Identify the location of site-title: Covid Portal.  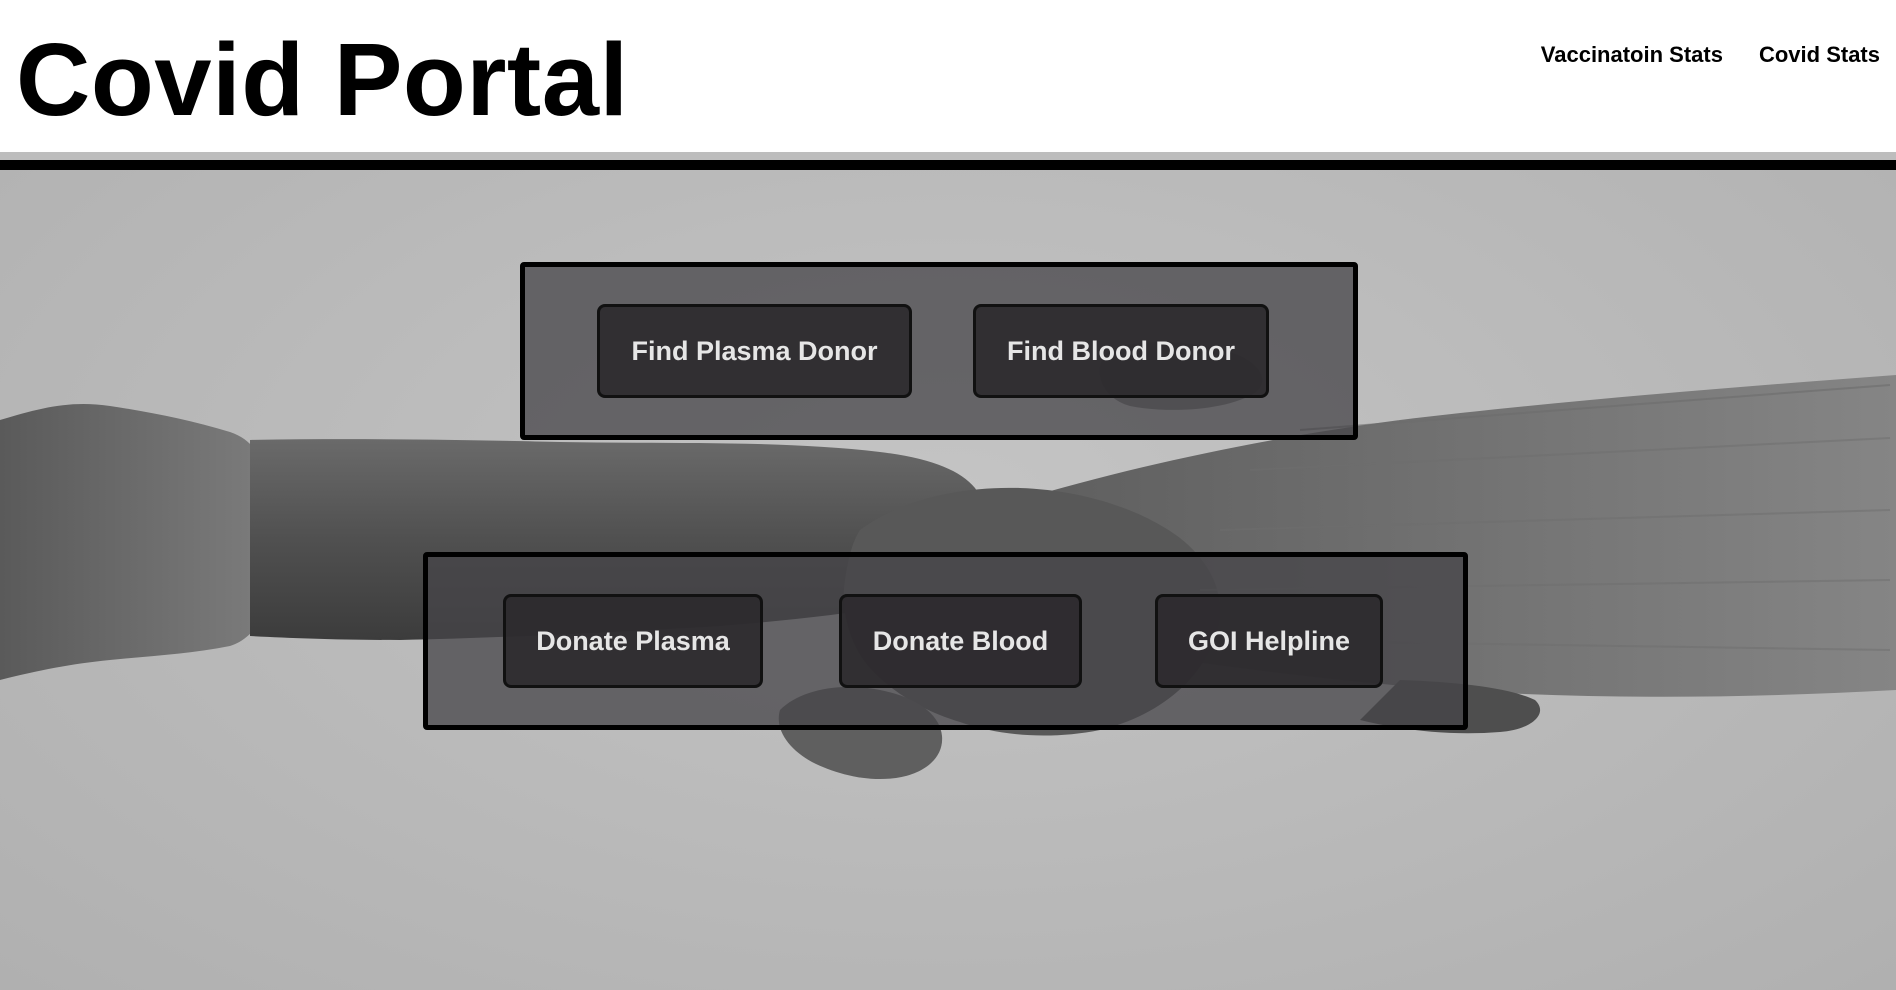
(322, 79).